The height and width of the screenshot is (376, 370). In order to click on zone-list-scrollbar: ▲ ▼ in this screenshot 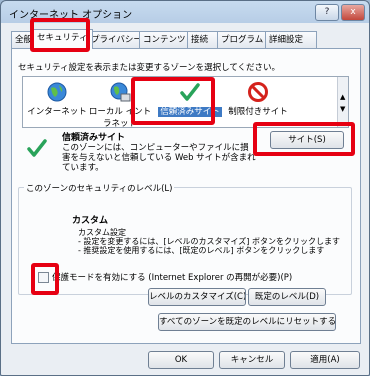, I will do `click(342, 102)`.